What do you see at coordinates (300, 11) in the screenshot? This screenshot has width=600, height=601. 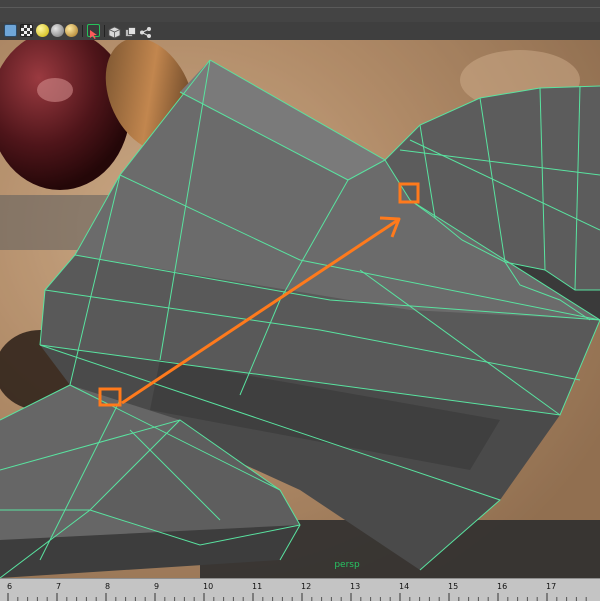 I see `menu-strip` at bounding box center [300, 11].